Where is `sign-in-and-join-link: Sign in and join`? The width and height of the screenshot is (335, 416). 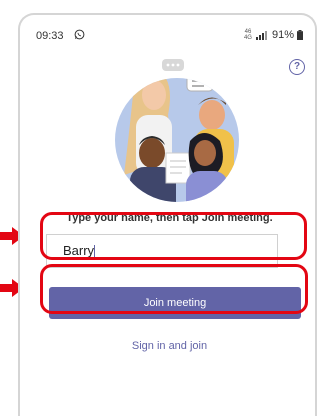
sign-in-and-join-link: Sign in and join is located at coordinates (169, 346).